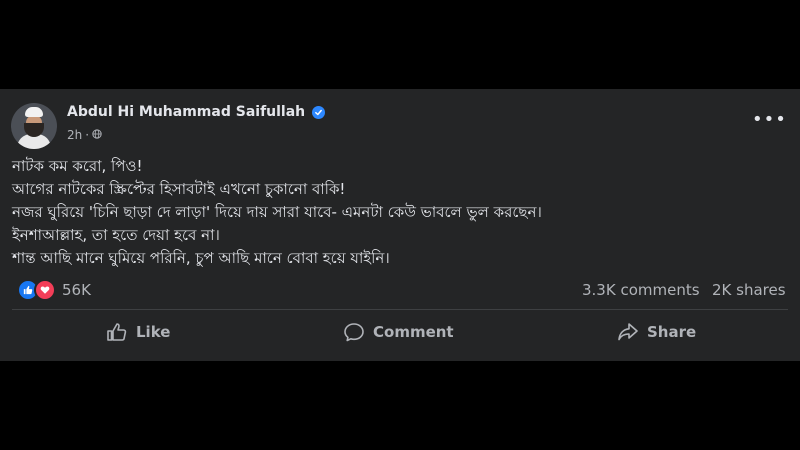 The image size is (800, 450). What do you see at coordinates (45, 290) in the screenshot?
I see `heart-icon` at bounding box center [45, 290].